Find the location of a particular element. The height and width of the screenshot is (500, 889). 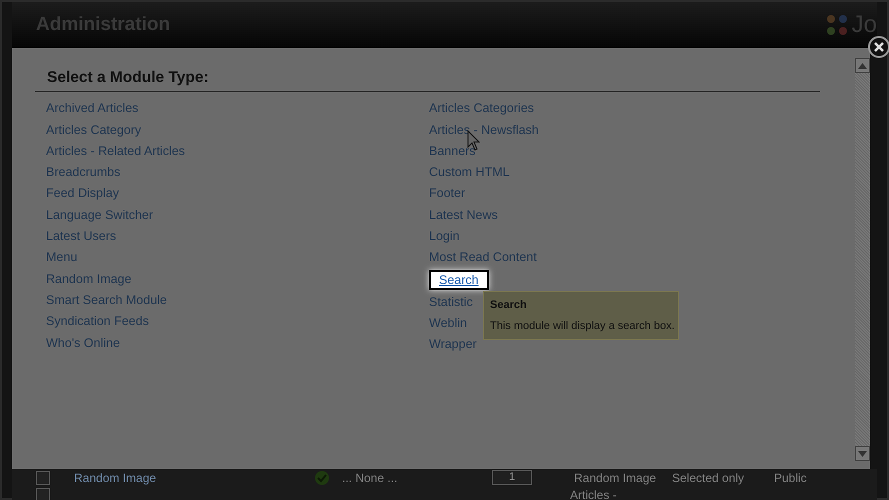

access-cell-text: Public is located at coordinates (790, 478).